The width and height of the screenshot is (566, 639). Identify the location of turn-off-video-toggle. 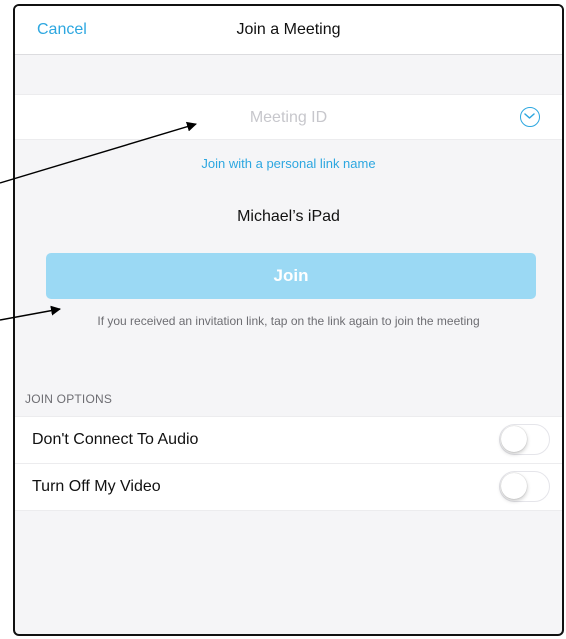
(524, 486).